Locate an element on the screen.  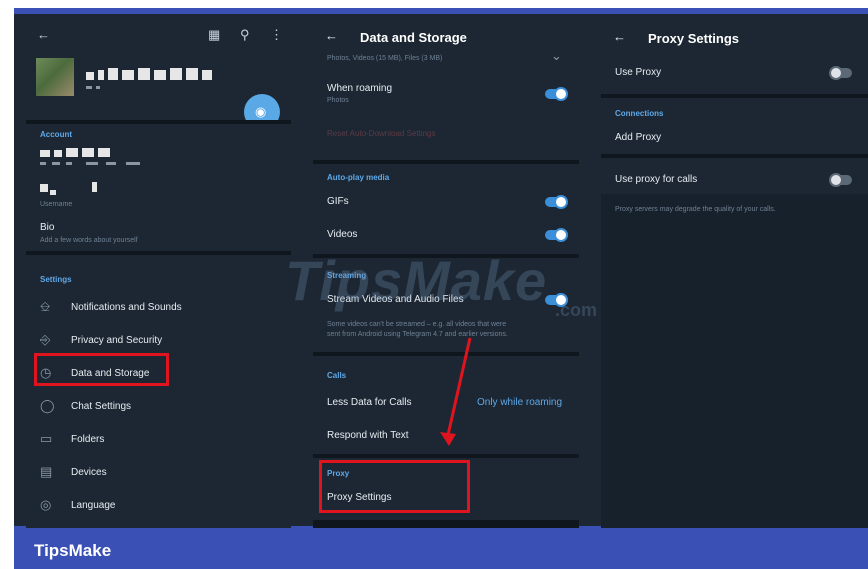
watermark: TipsMake is located at coordinates (416, 280).